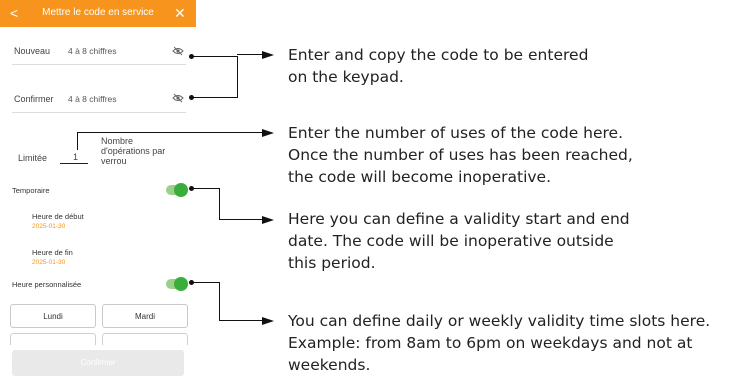 The image size is (737, 384). I want to click on nouveau-label: Nouveau, so click(32, 51).